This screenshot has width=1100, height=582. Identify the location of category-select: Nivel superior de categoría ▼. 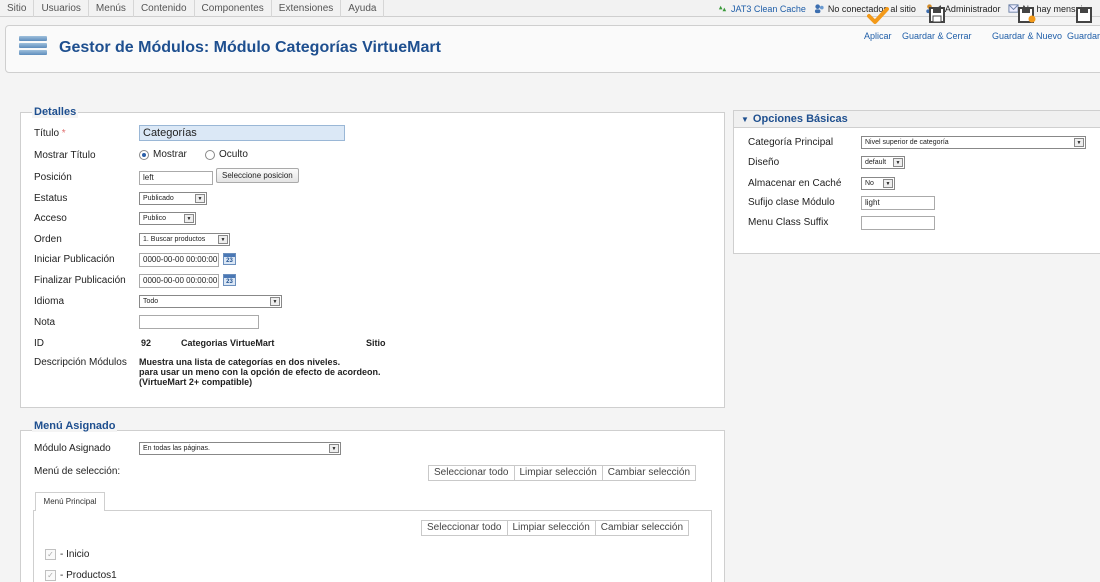
(973, 142).